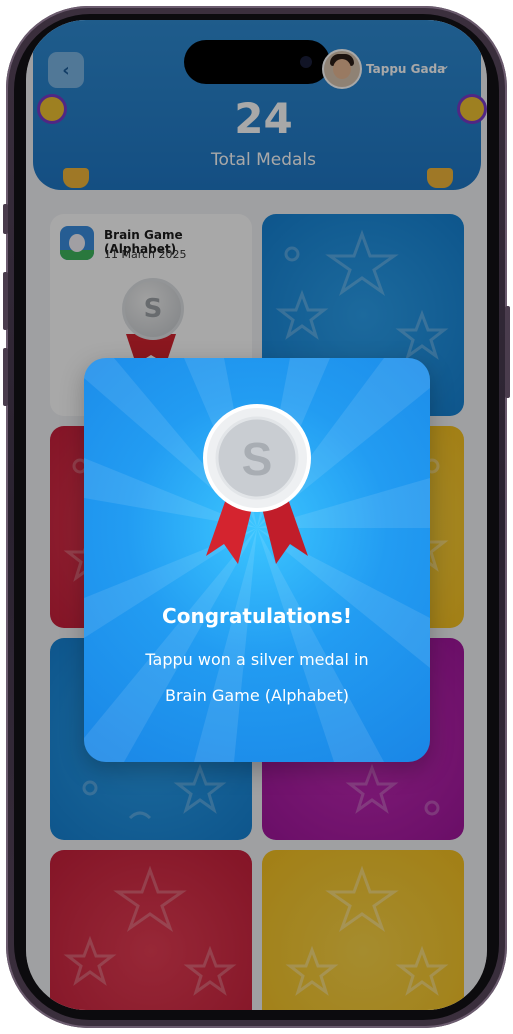 The width and height of the screenshot is (513, 1034). Describe the element at coordinates (257, 695) in the screenshot. I see `dialog-message-line2: Brain Game (Alphabet)` at that location.